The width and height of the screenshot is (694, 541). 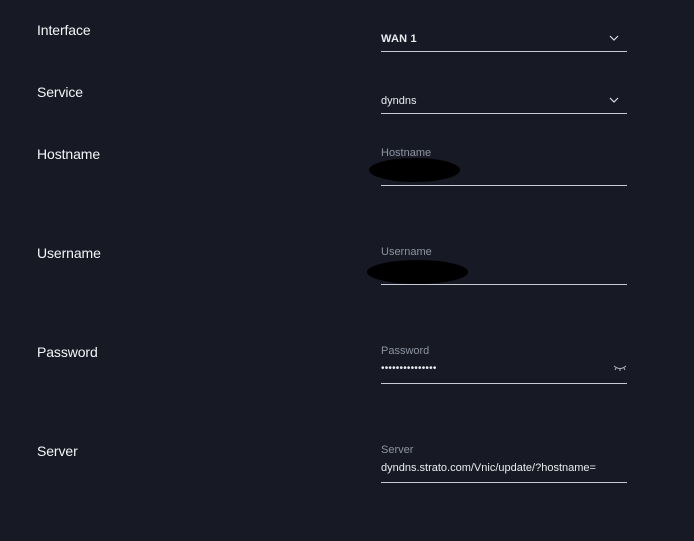 What do you see at coordinates (57, 451) in the screenshot?
I see `server-label: Server` at bounding box center [57, 451].